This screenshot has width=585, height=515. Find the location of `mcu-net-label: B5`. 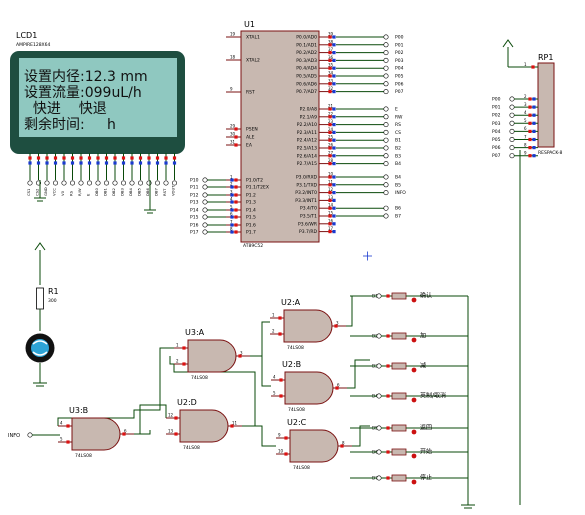

mcu-net-label: B5 is located at coordinates (398, 185).